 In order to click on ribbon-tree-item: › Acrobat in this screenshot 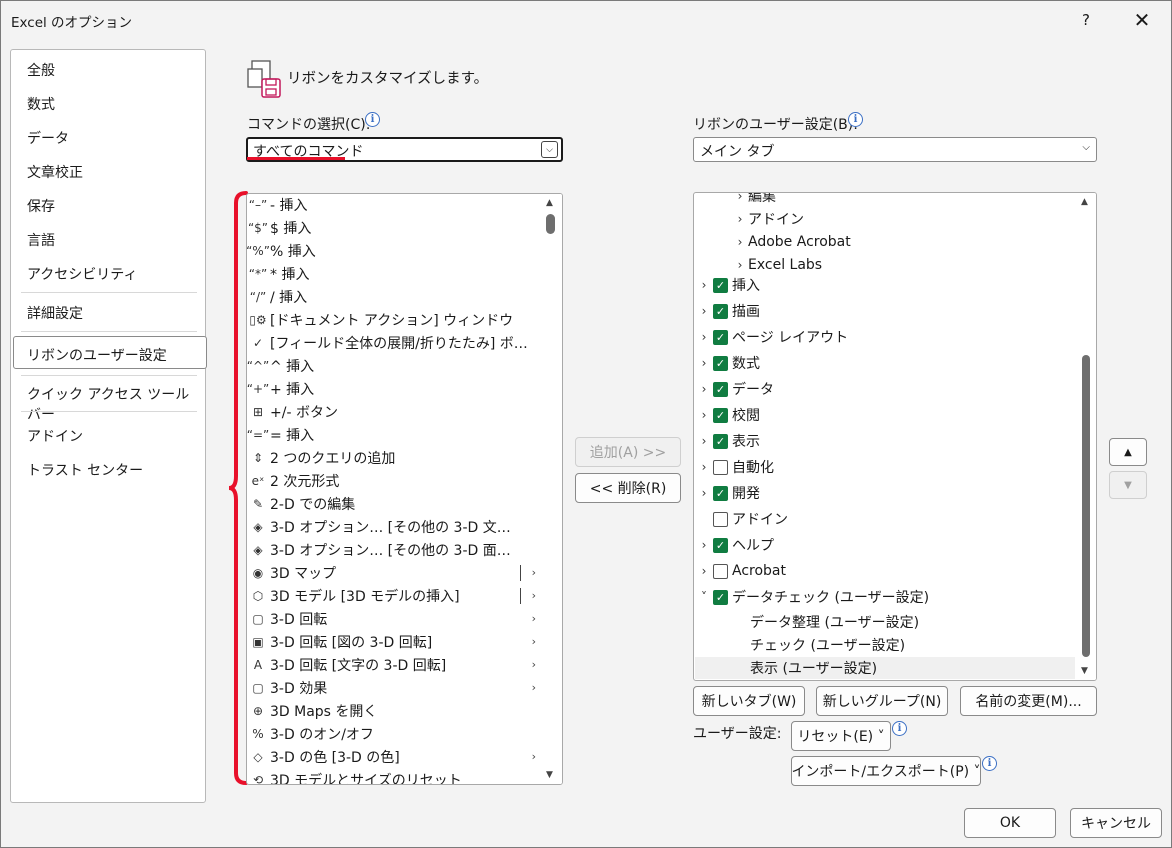, I will do `click(742, 571)`.